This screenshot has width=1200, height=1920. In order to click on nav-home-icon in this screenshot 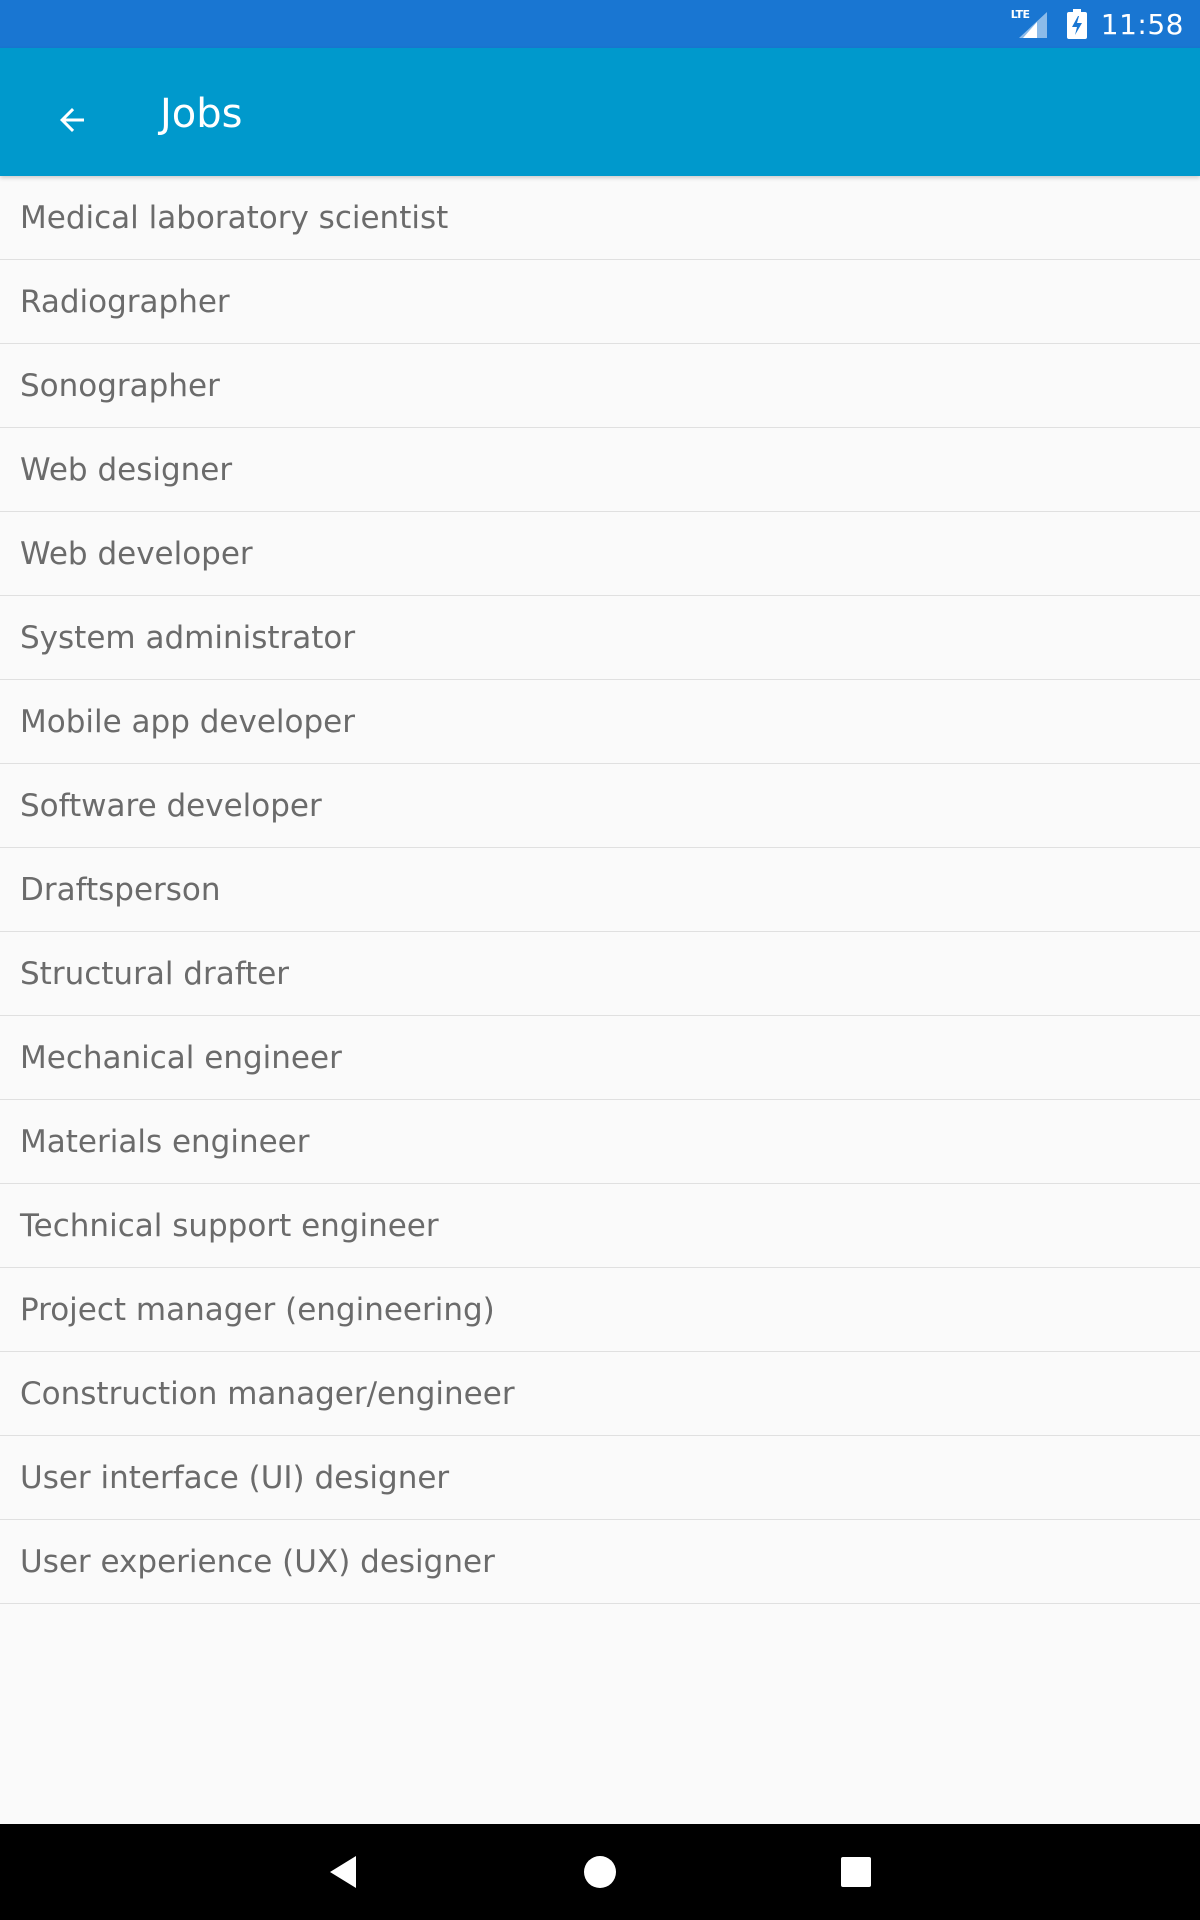, I will do `click(600, 1872)`.